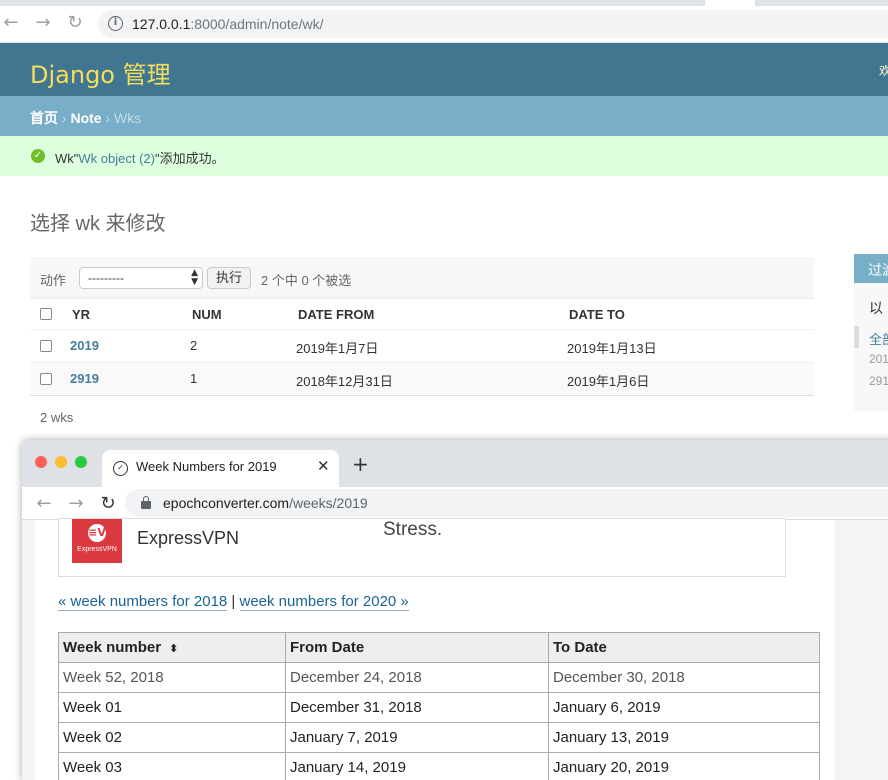 The width and height of the screenshot is (888, 780). What do you see at coordinates (172, 708) in the screenshot?
I see `week-cell: Week 01` at bounding box center [172, 708].